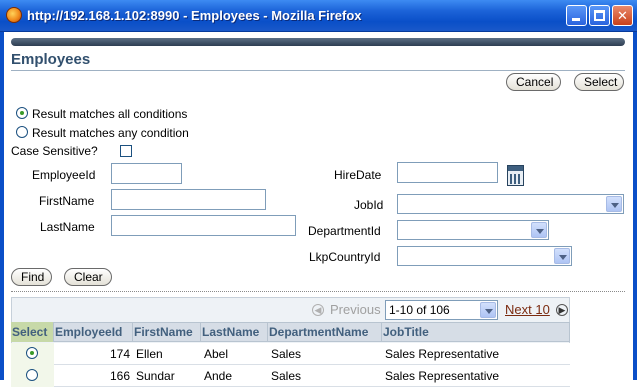  I want to click on window-frame-left, so click(2, 206).